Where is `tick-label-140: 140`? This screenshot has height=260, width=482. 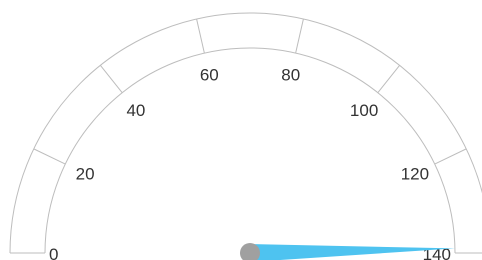
tick-label-140: 140 is located at coordinates (437, 252).